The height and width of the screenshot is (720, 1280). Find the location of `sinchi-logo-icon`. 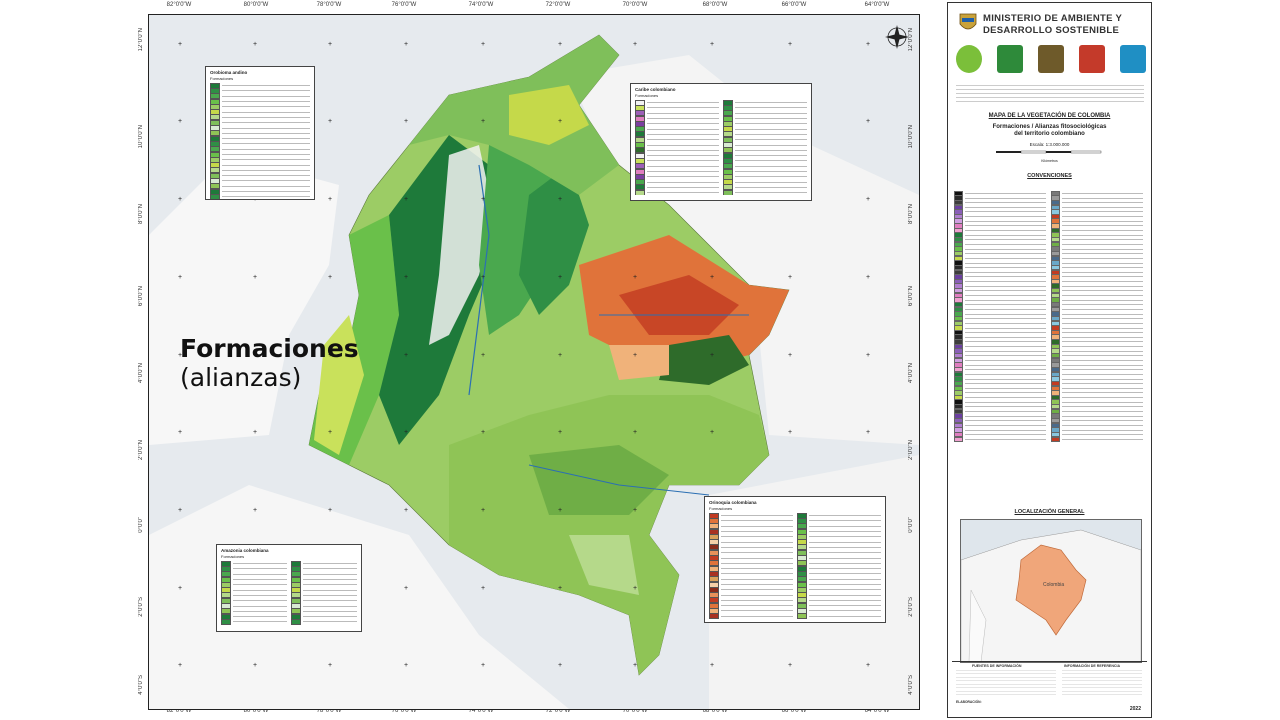

sinchi-logo-icon is located at coordinates (1010, 59).